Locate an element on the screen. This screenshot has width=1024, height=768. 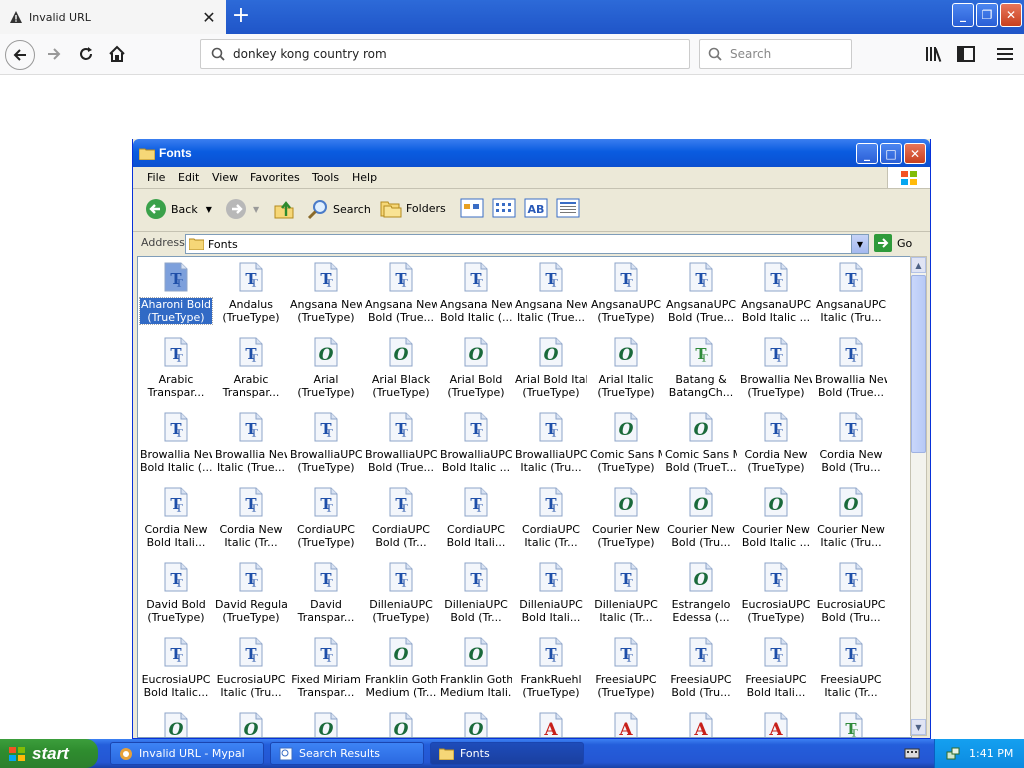
new-tab-button: + is located at coordinates (241, 16).